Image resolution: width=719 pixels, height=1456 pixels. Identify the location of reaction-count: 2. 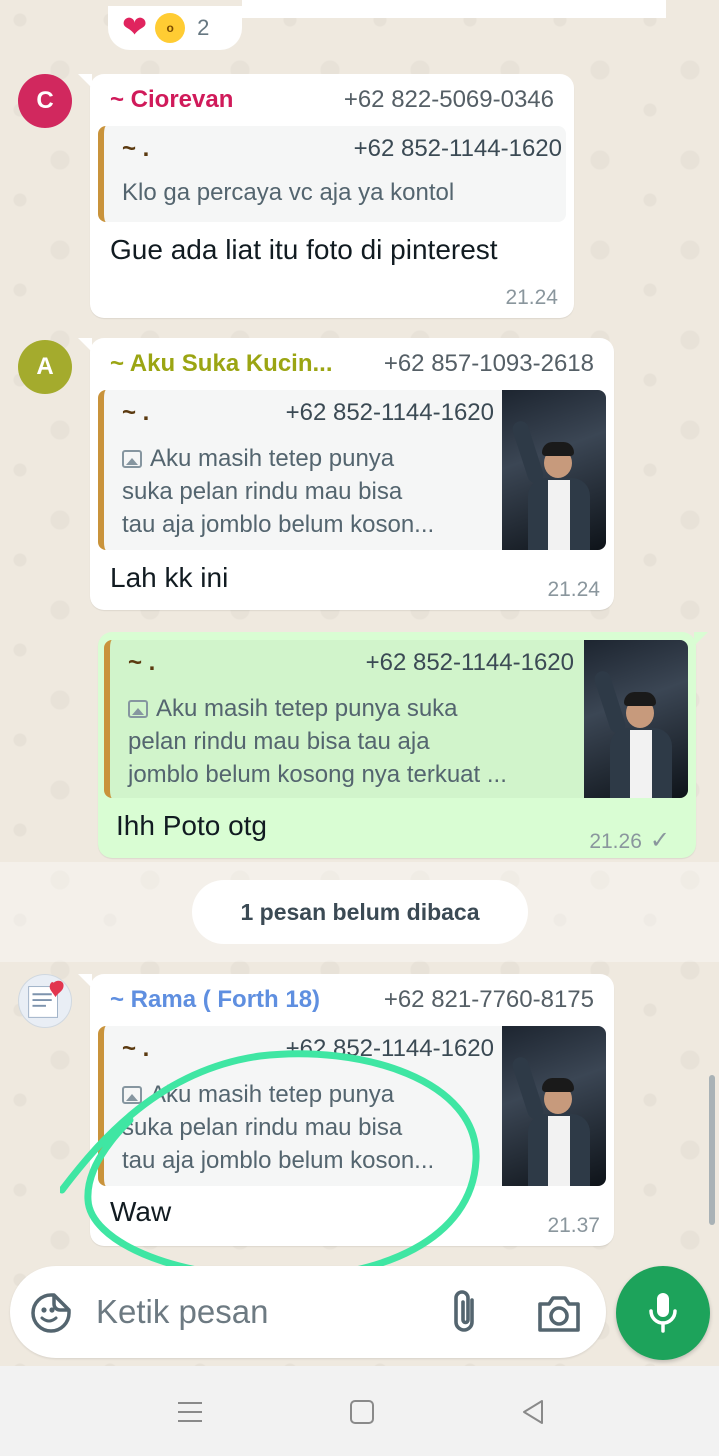
(203, 27).